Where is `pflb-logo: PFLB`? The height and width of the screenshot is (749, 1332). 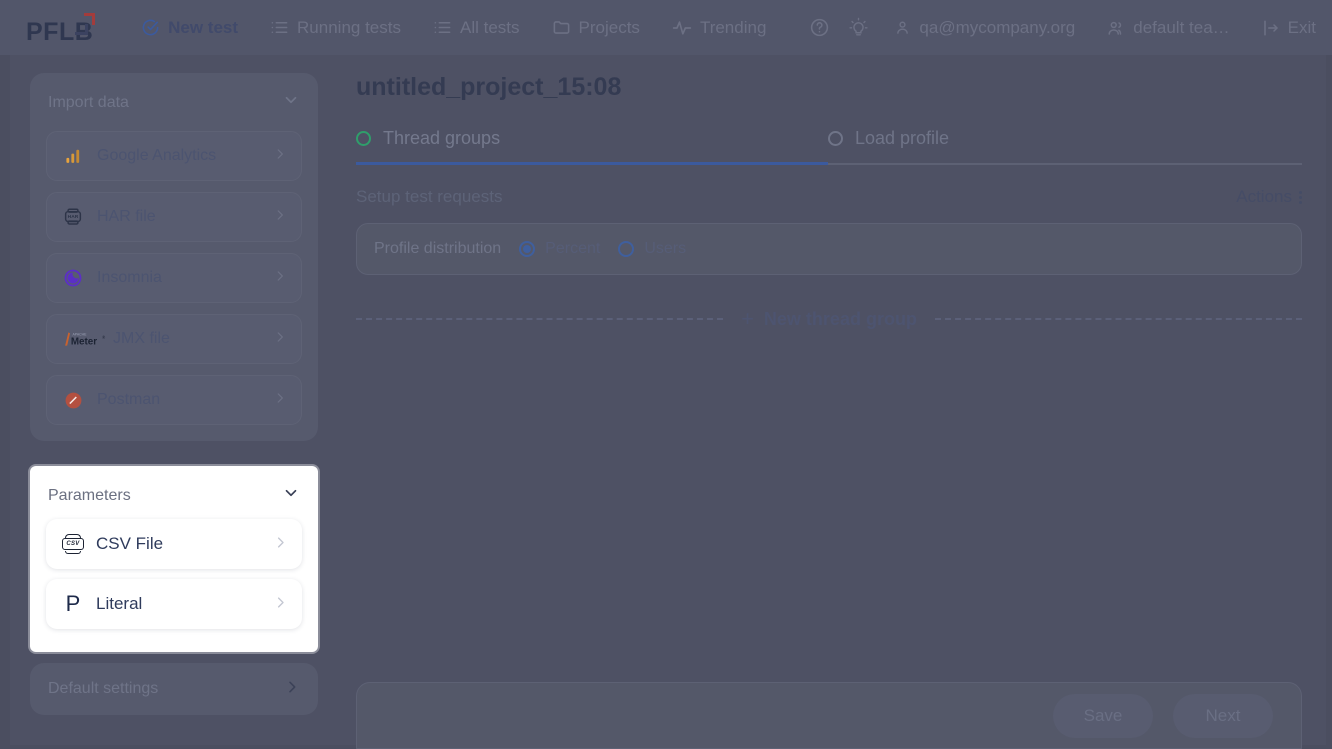
pflb-logo: PFLB is located at coordinates (62, 28).